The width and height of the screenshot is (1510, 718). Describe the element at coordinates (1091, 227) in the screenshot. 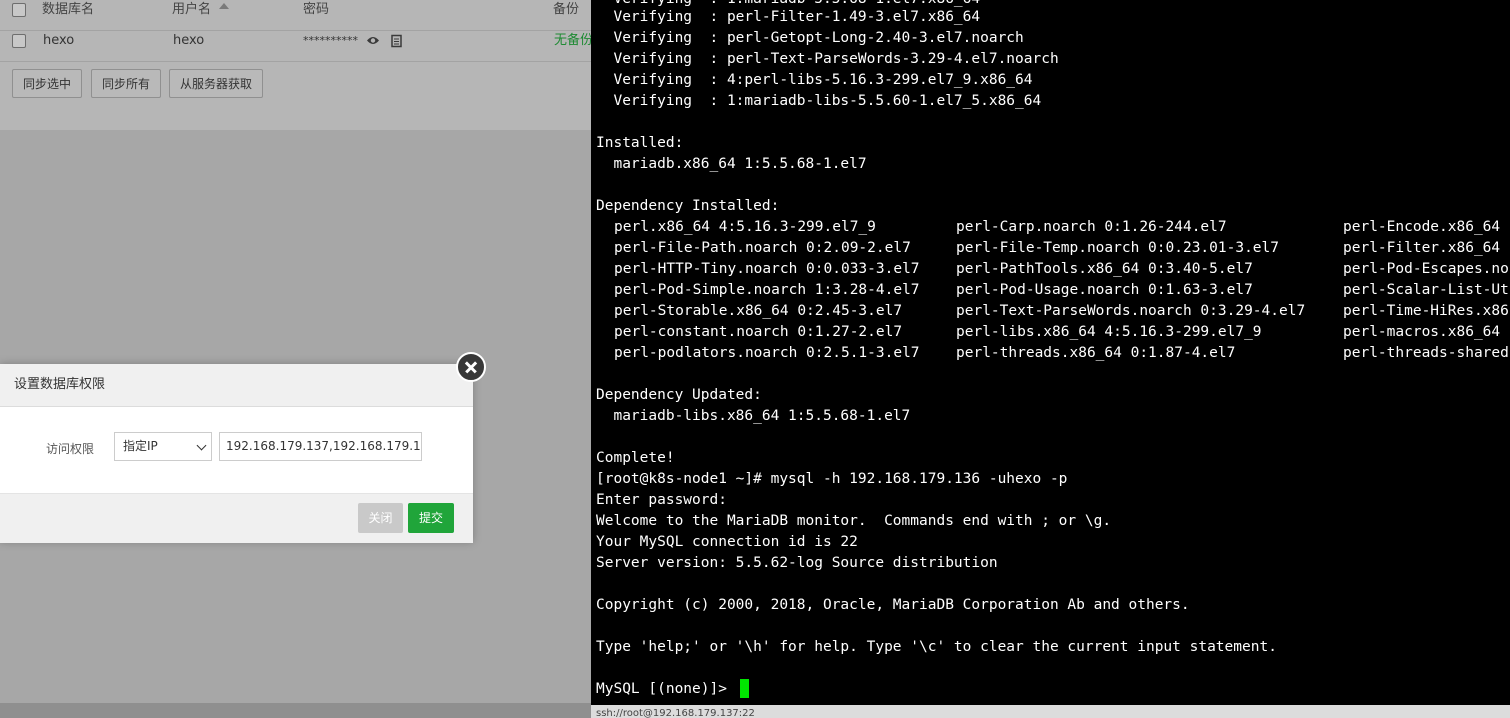

I see `dep-installed-item: perl-Carp.noarch 0:1.26-244.el7` at that location.